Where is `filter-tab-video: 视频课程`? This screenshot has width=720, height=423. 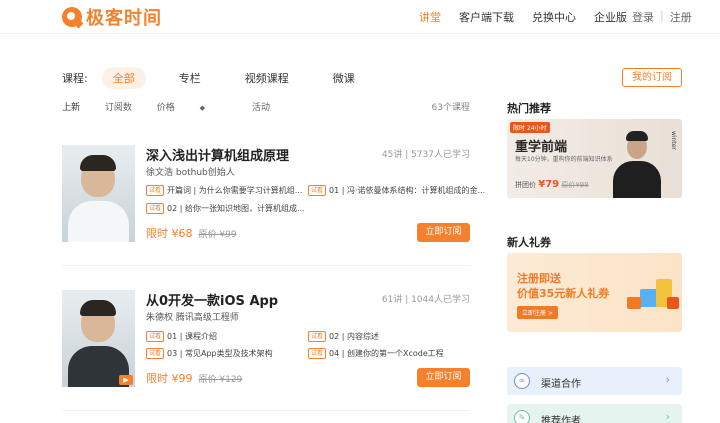 filter-tab-video: 视频课程 is located at coordinates (267, 78).